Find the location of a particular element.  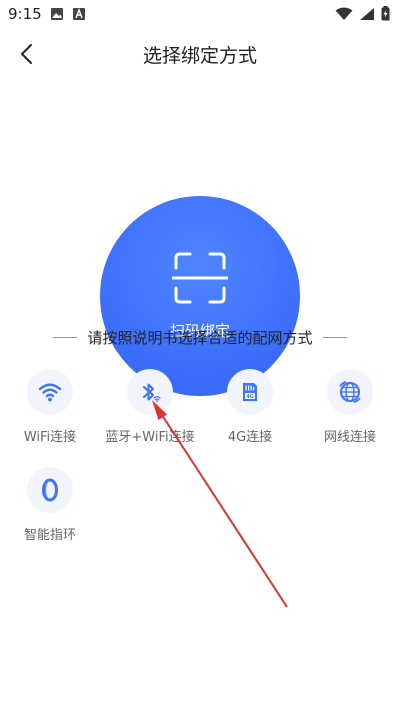

page-title: 选择绑定方式 is located at coordinates (199, 56).